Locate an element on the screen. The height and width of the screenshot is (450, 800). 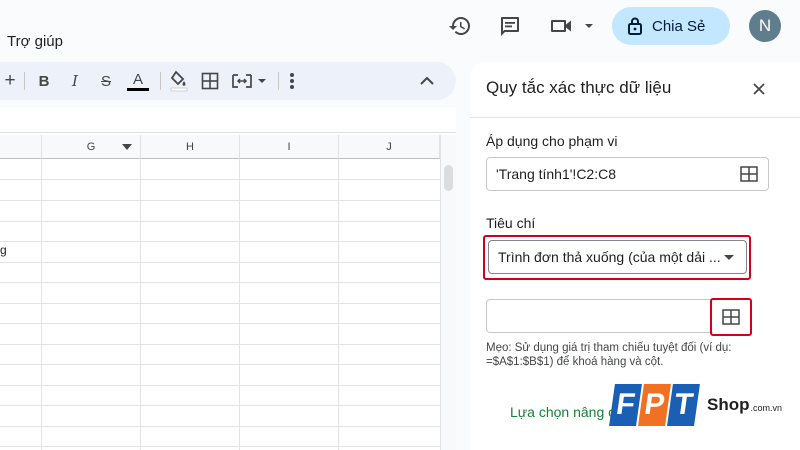
select-data-range-icon is located at coordinates (731, 317).